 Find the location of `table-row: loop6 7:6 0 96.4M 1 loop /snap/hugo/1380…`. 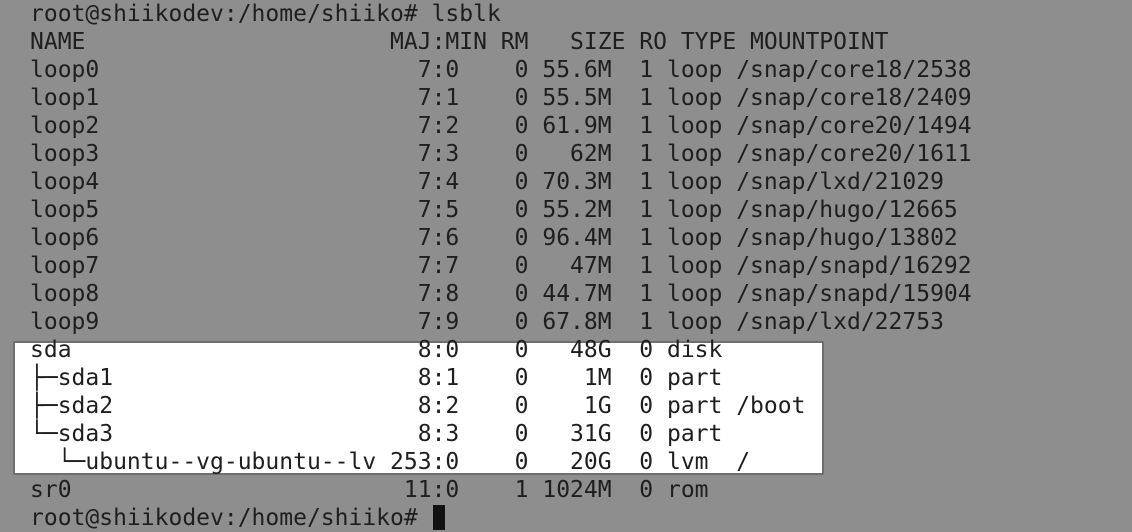

table-row: loop6 7:6 0 96.4M 1 loop /snap/hugo/1380… is located at coordinates (494, 238).